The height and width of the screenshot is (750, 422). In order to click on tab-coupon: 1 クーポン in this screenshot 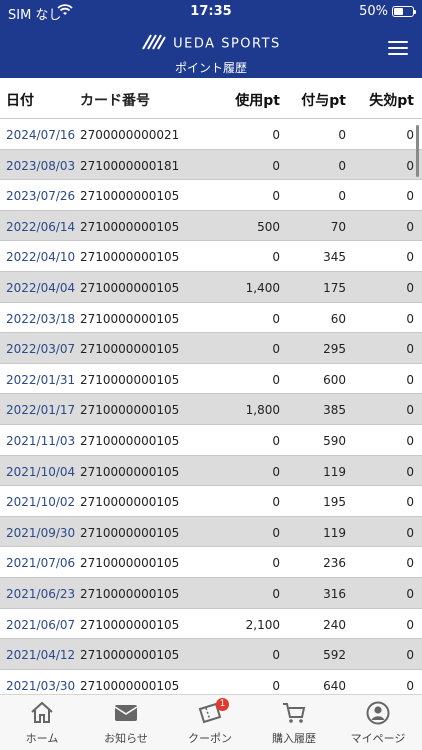, I will do `click(210, 722)`.